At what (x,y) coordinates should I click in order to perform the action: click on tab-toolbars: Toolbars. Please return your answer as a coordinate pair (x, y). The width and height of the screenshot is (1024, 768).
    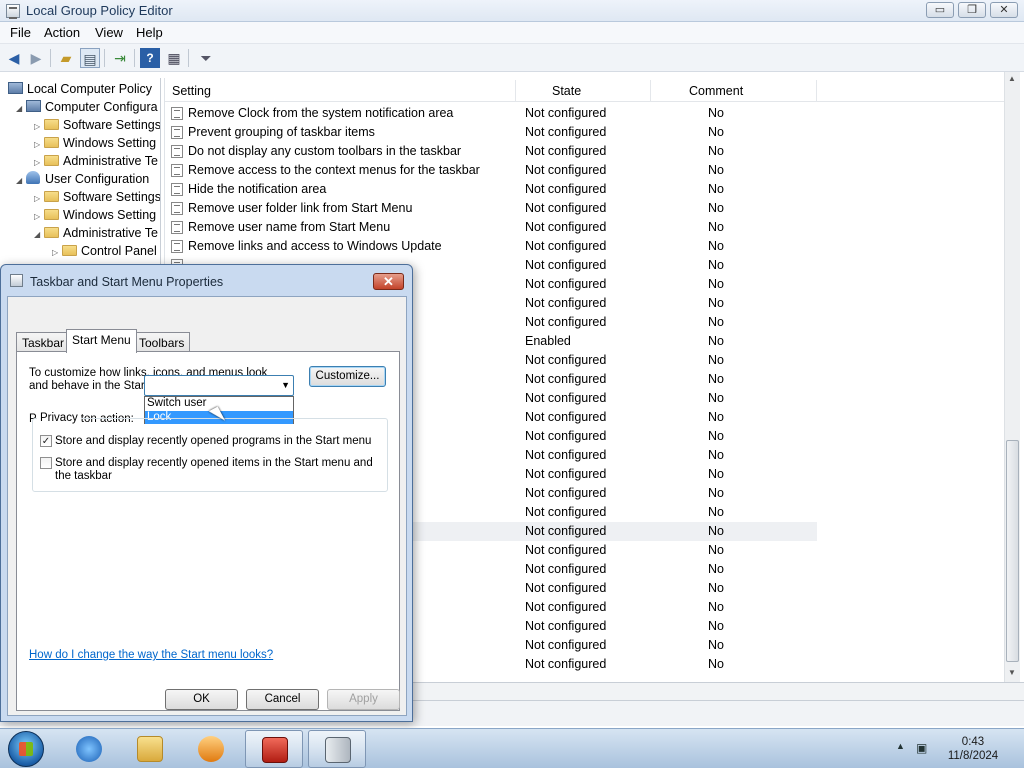
    Looking at the image, I should click on (162, 342).